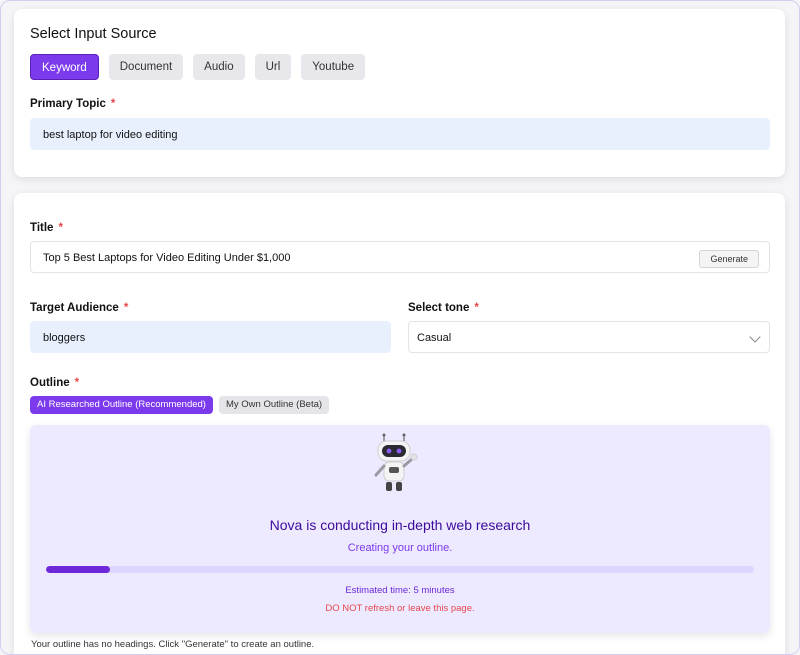  Describe the element at coordinates (400, 590) in the screenshot. I see `estimated-time: Estimated time: 5 minutes` at that location.